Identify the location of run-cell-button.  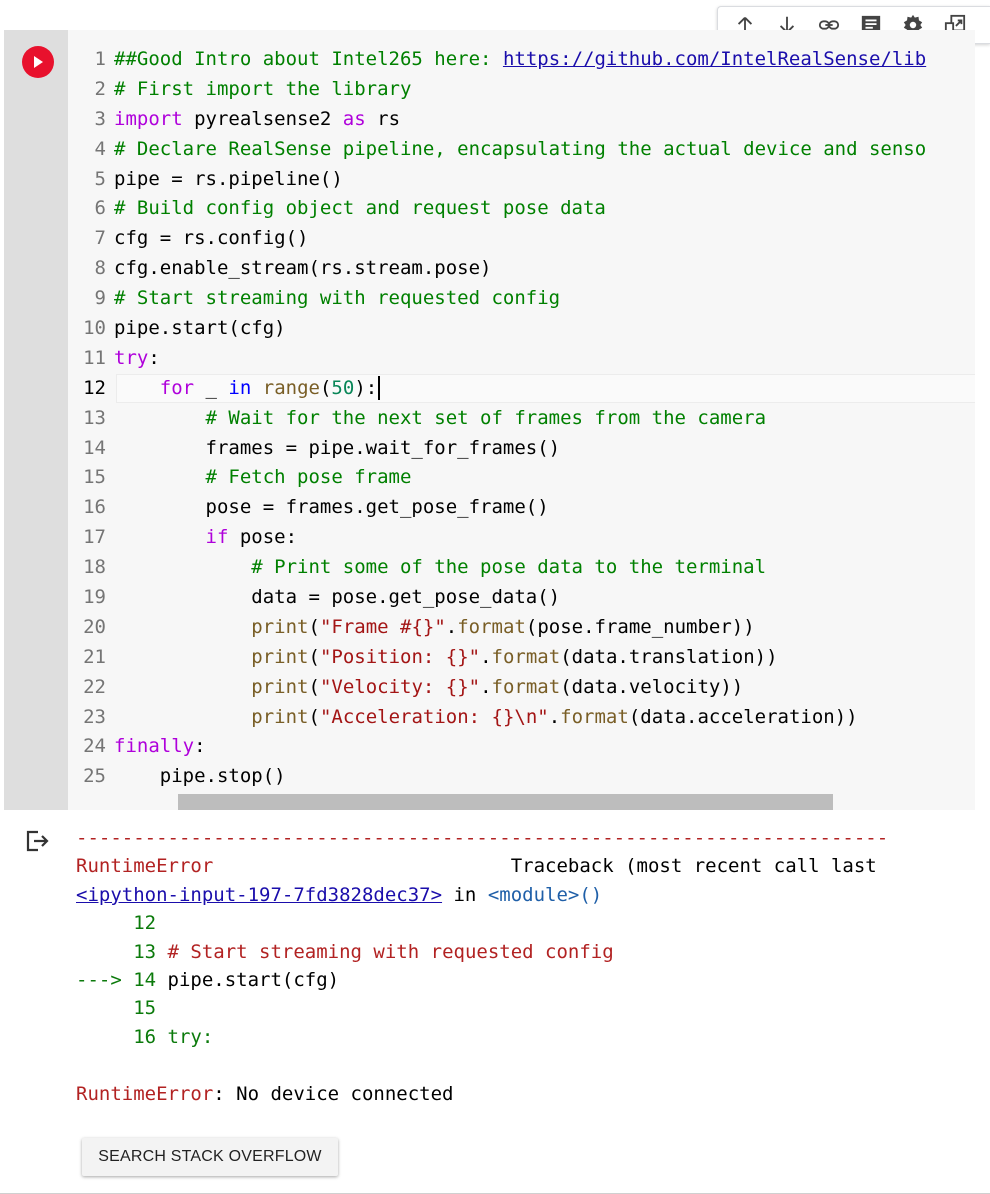
(38, 62).